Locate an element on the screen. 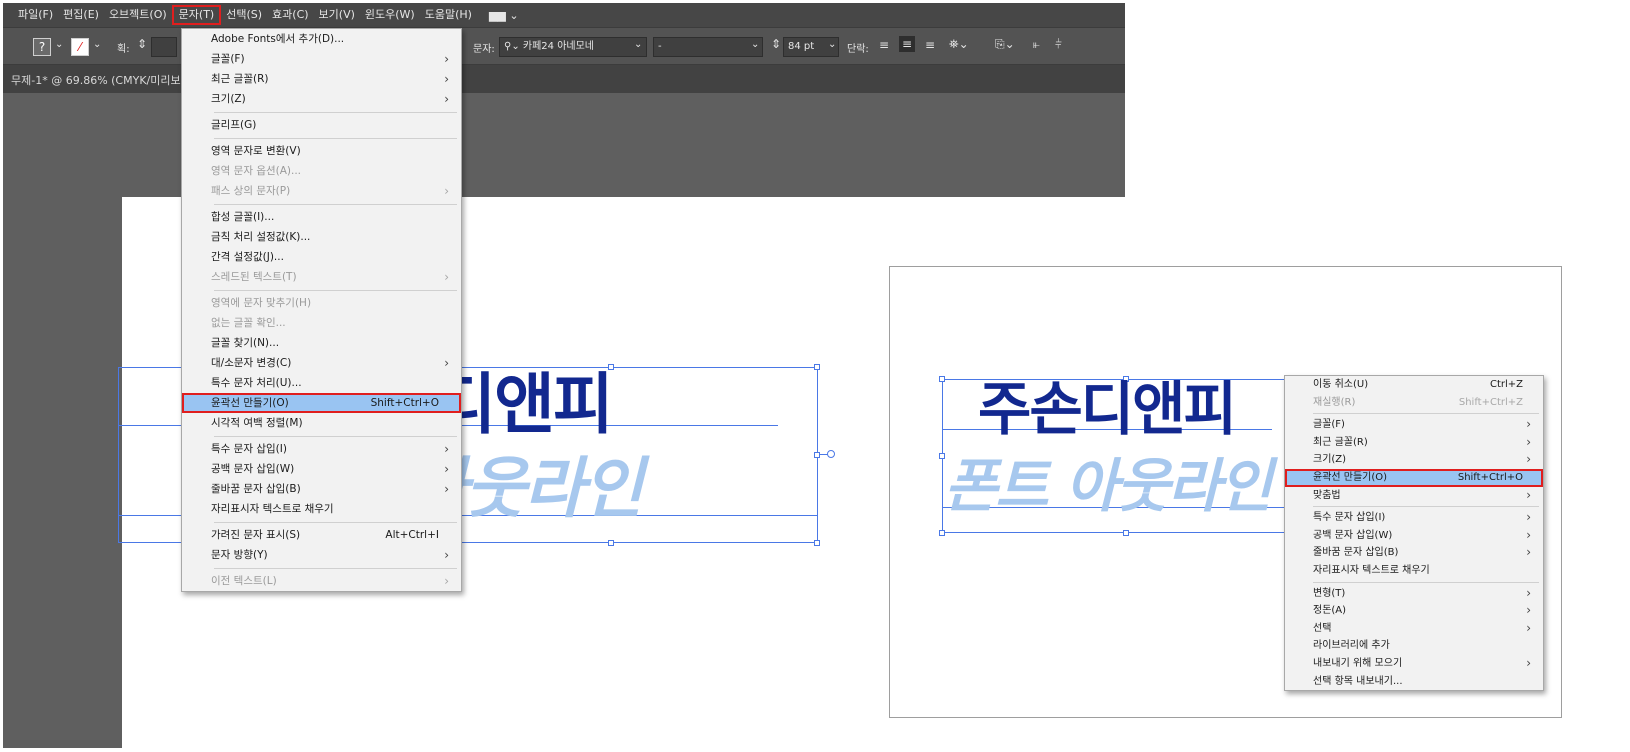 The image size is (1630, 752). type-menu-item: 줄바꿈 문자 삽입(B) › is located at coordinates (321, 489).